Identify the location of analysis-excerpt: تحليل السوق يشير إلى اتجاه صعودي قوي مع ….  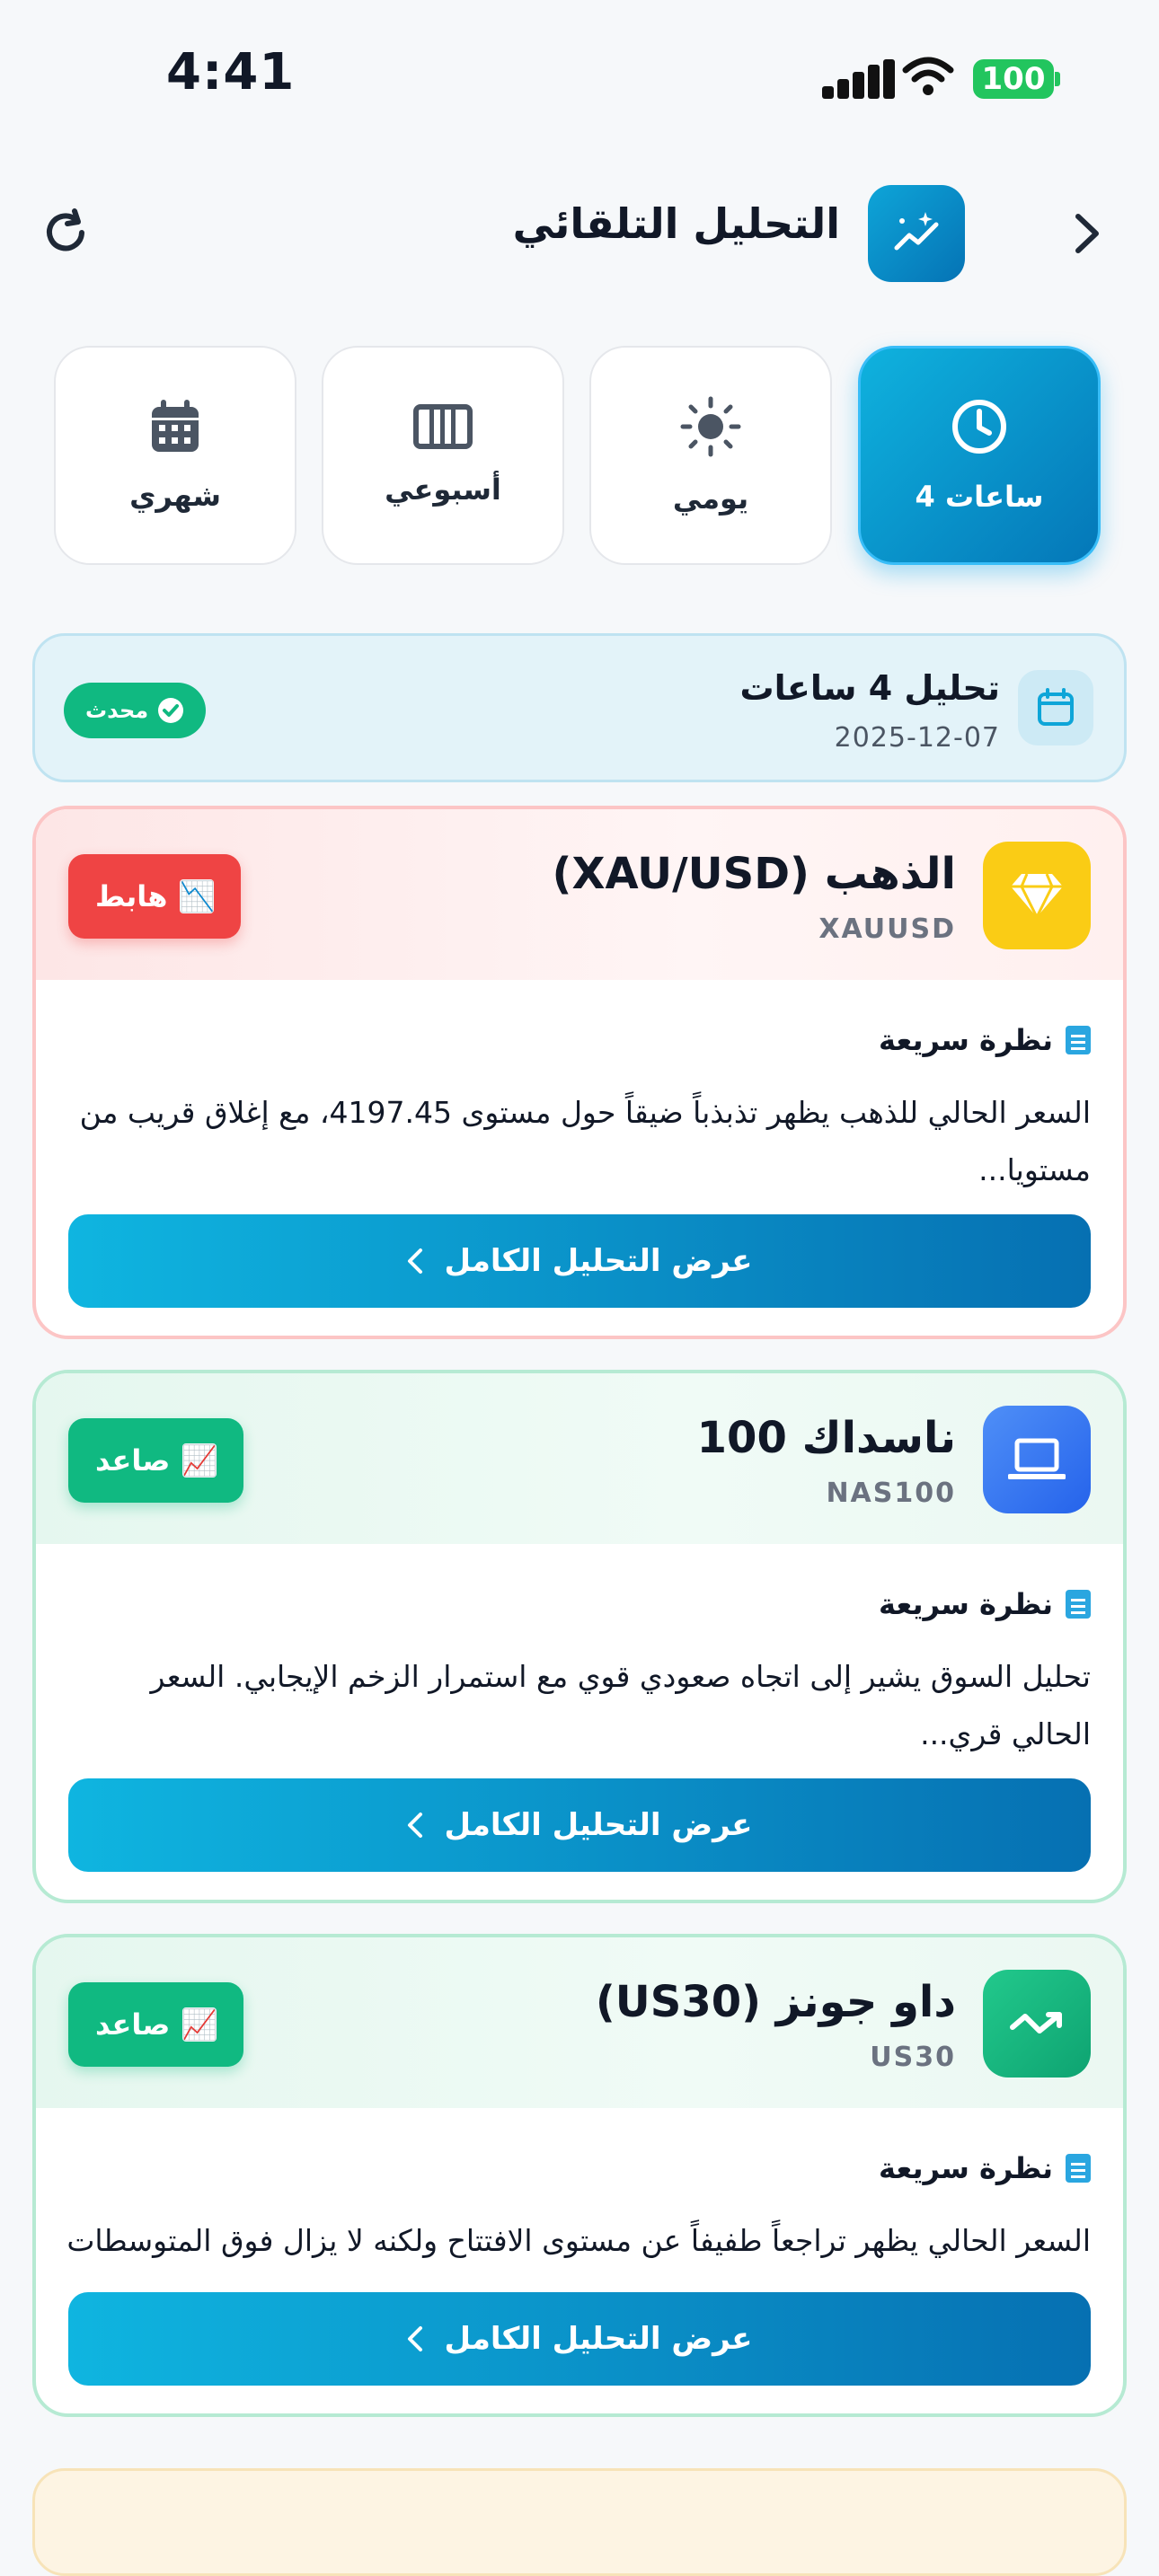
(620, 1705).